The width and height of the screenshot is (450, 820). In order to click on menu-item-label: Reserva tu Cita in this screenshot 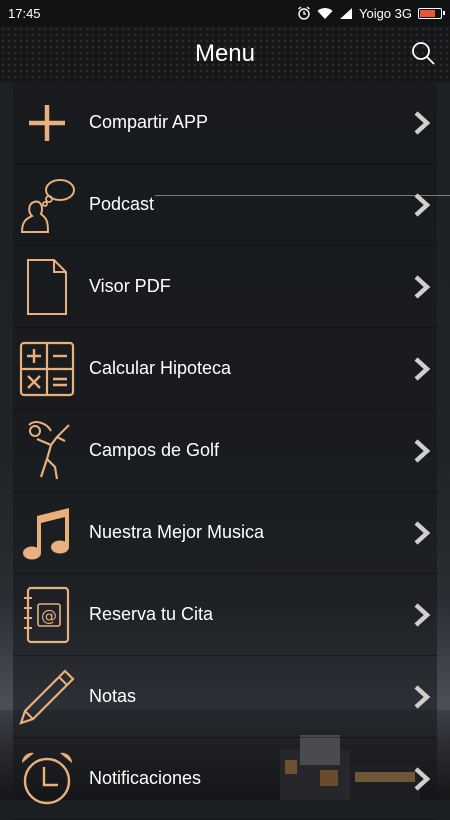, I will do `click(151, 614)`.